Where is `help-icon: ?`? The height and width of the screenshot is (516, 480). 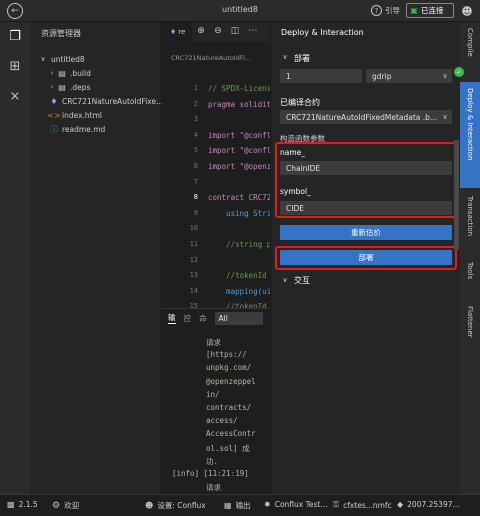
help-icon: ? is located at coordinates (376, 10).